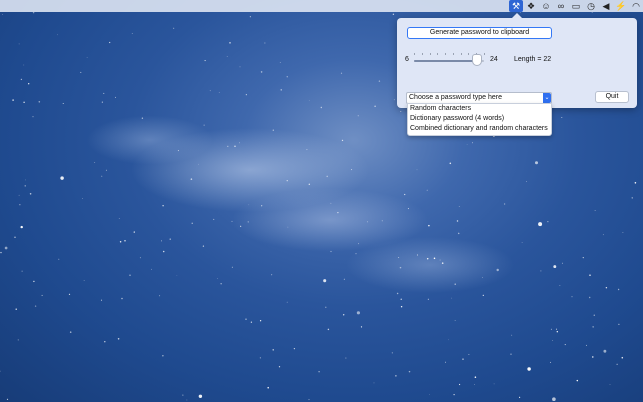  What do you see at coordinates (621, 6) in the screenshot?
I see `battery-bolt-icon: ⚡` at bounding box center [621, 6].